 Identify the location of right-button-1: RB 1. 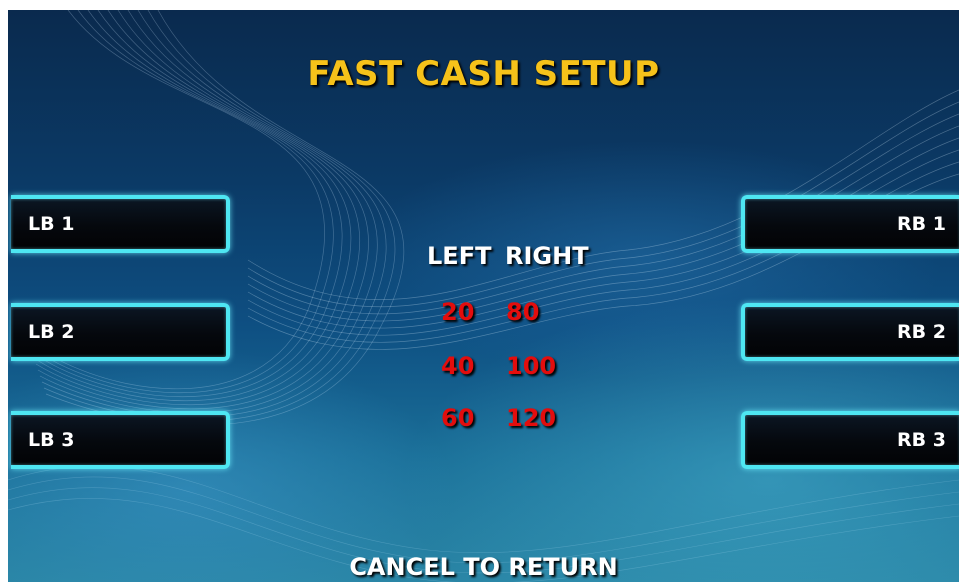
(850, 224).